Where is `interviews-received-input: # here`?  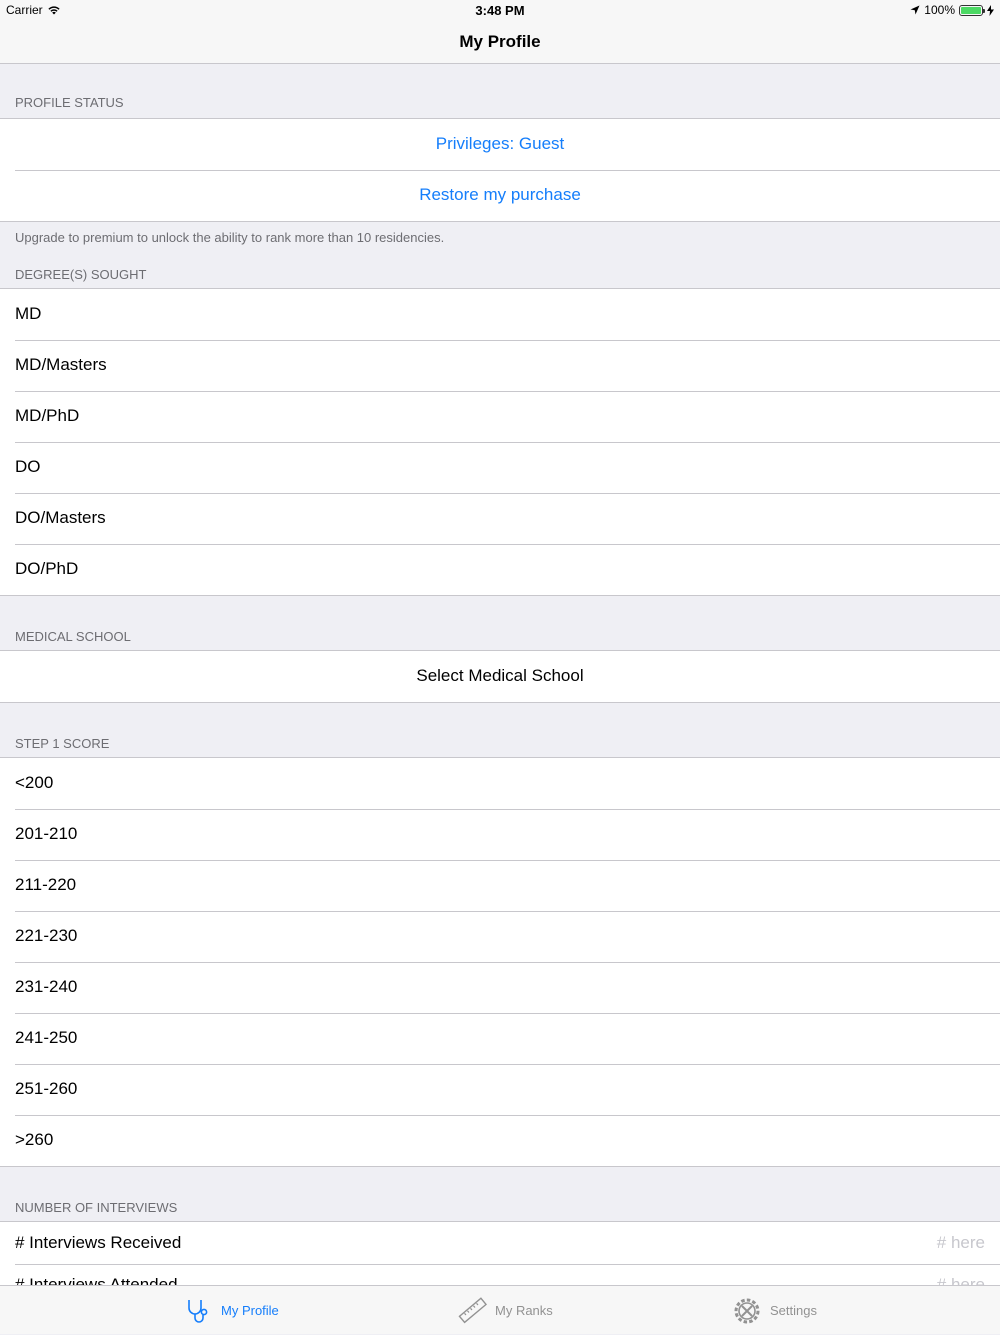 interviews-received-input: # here is located at coordinates (961, 1243).